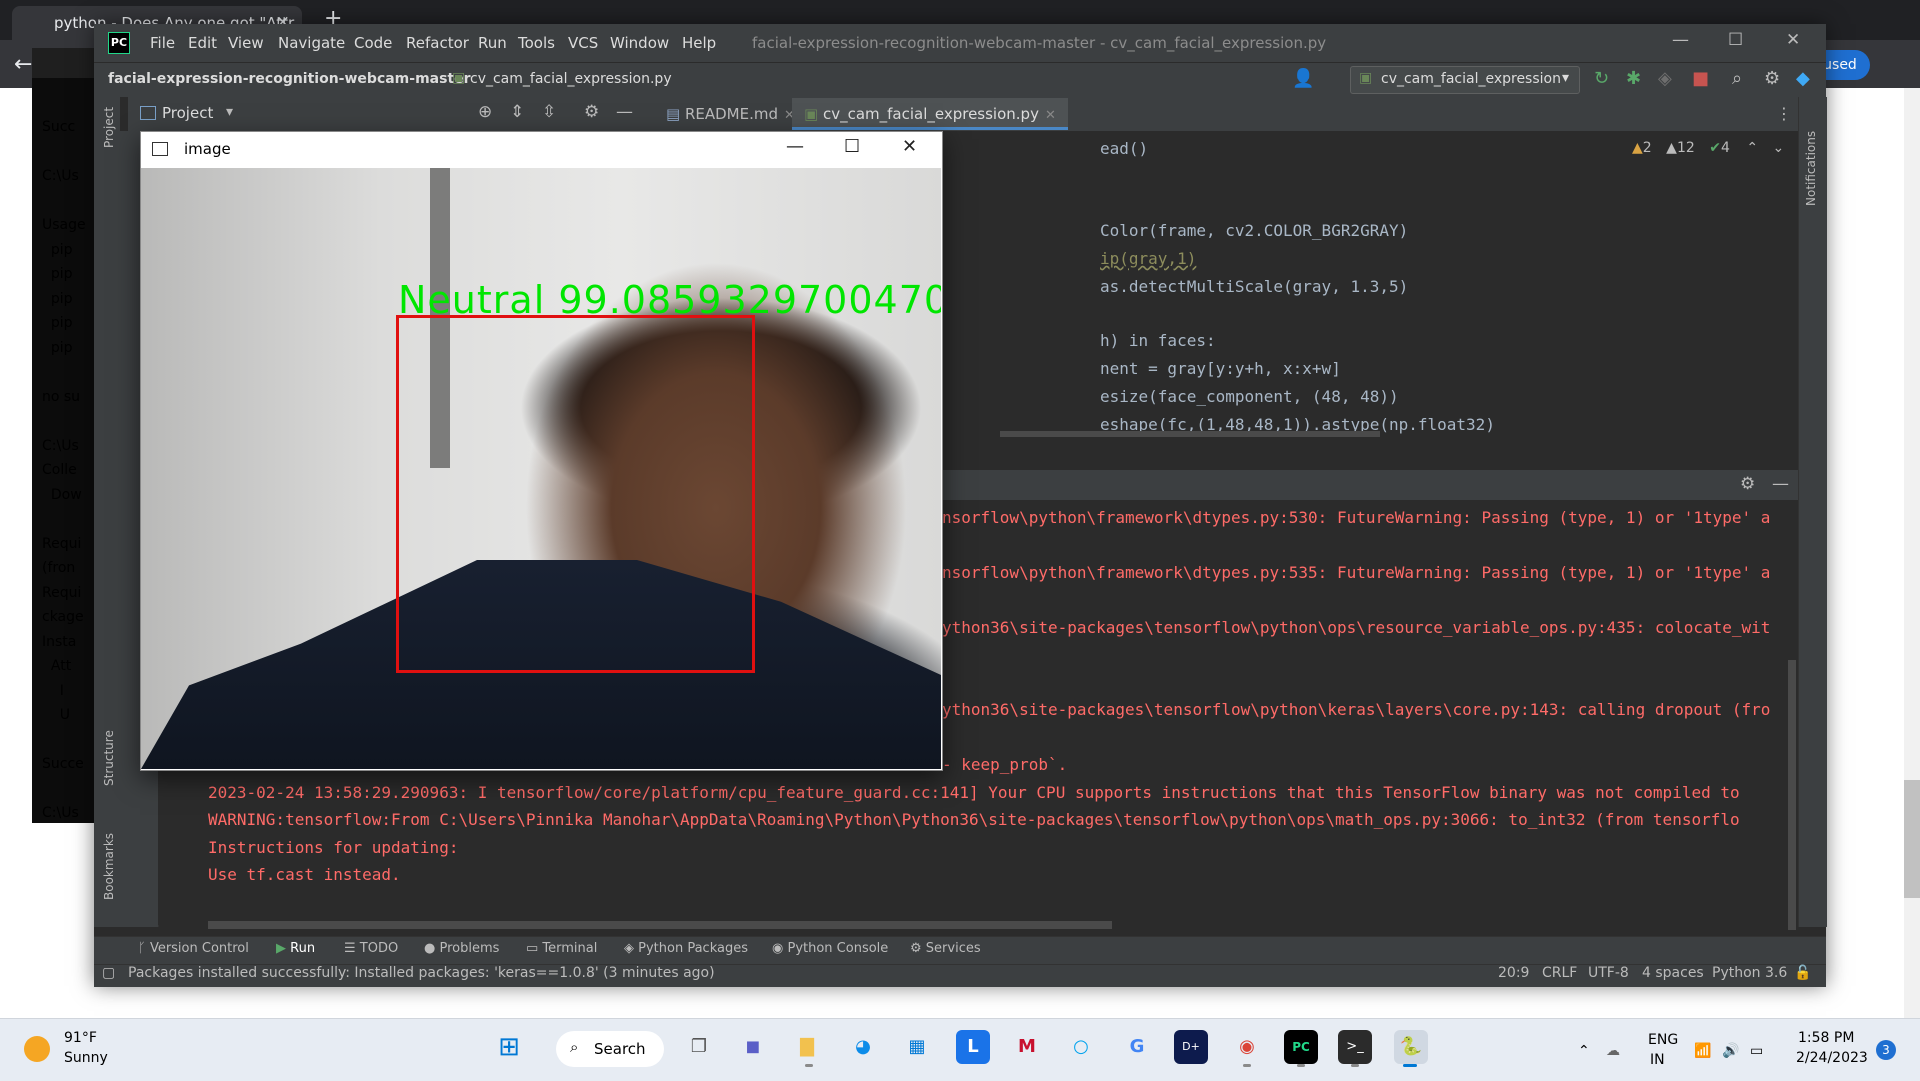 This screenshot has height=1081, width=1920. I want to click on stop-icon: ■, so click(1700, 78).